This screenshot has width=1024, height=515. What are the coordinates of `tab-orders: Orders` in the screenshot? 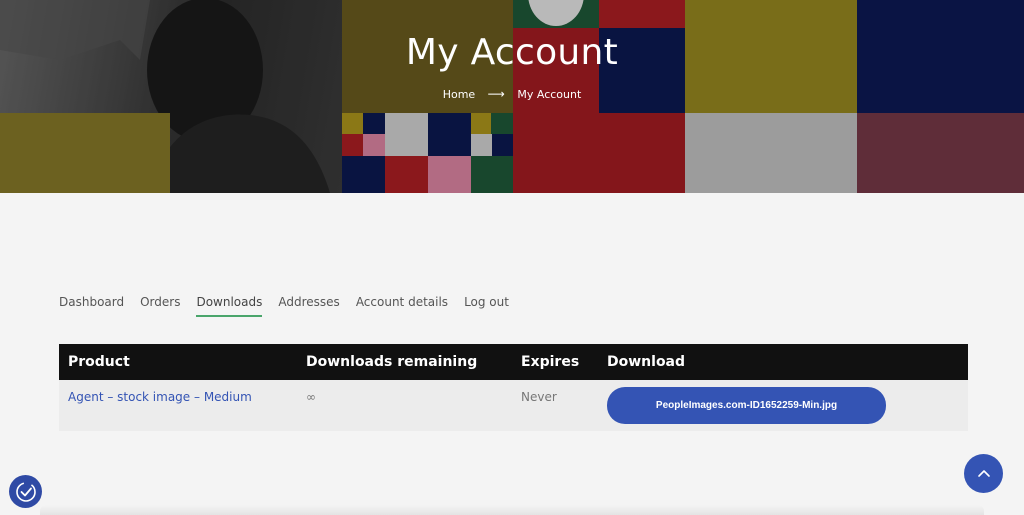 It's located at (160, 306).